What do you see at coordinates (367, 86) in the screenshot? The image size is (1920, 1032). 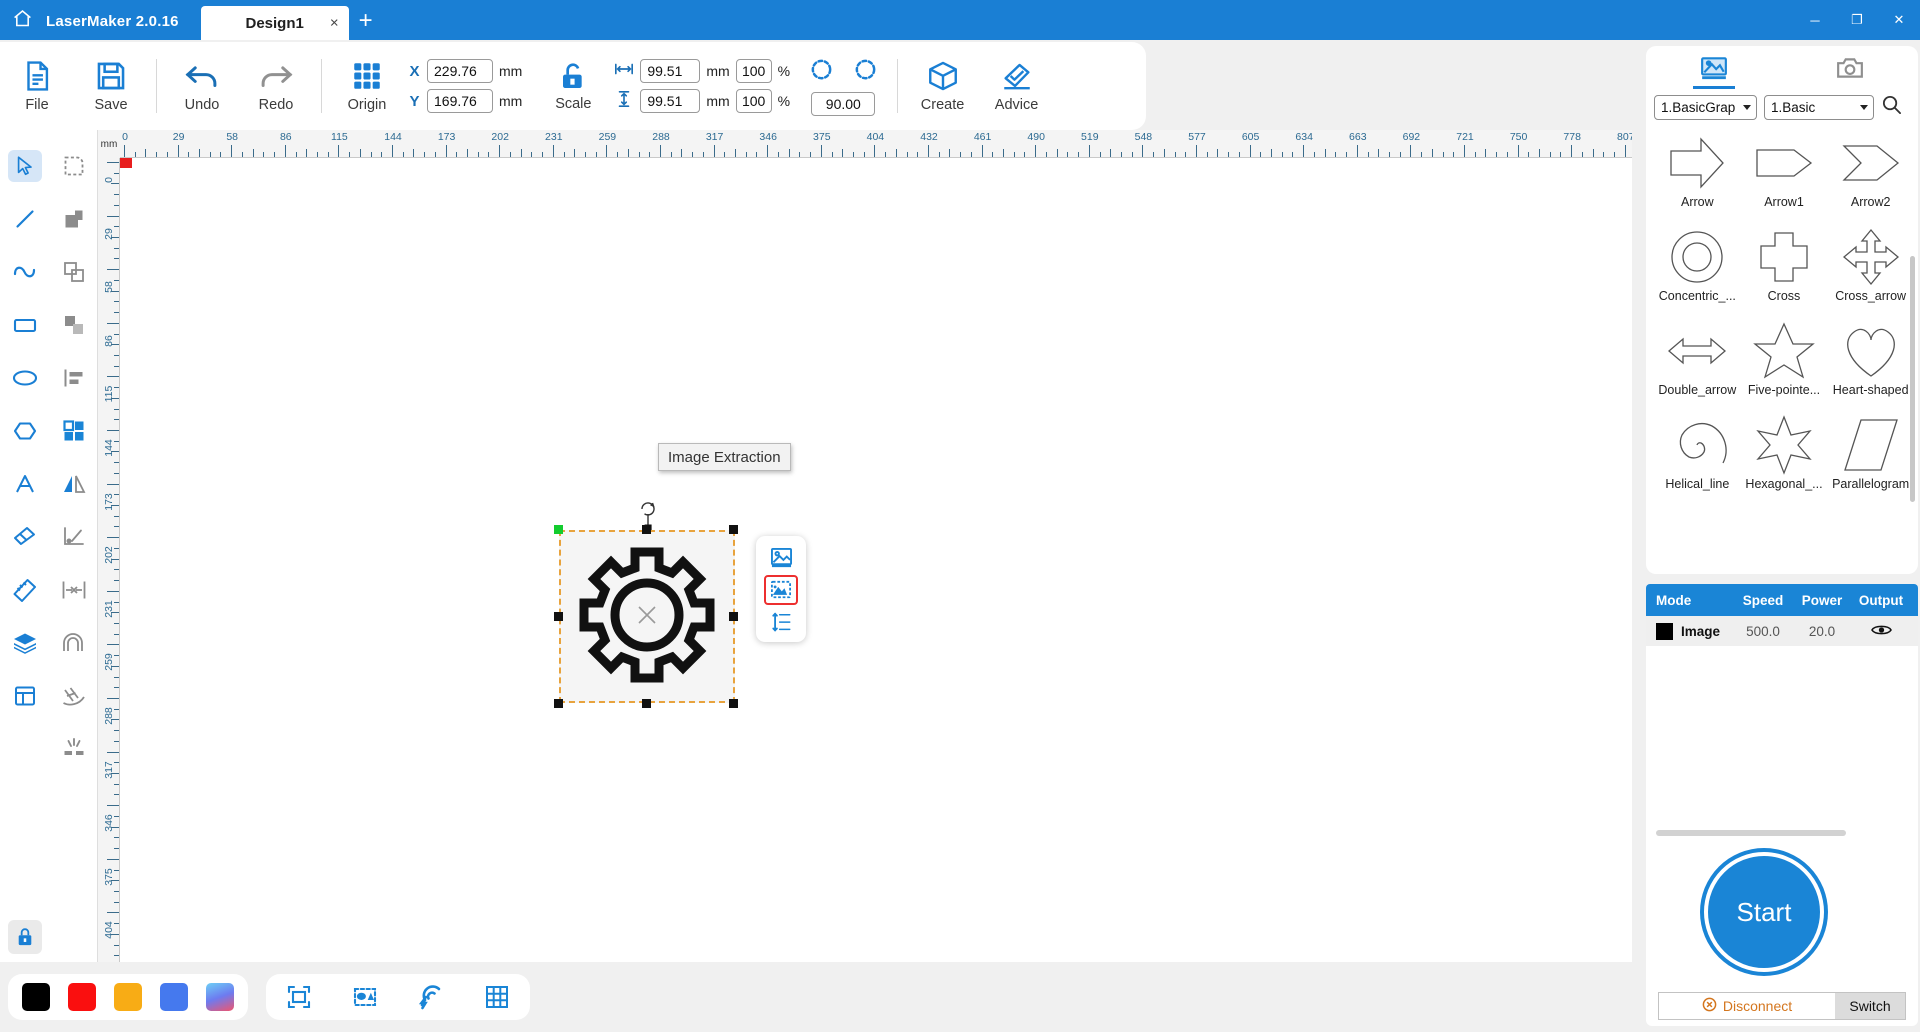 I see `origin-button: Origin` at bounding box center [367, 86].